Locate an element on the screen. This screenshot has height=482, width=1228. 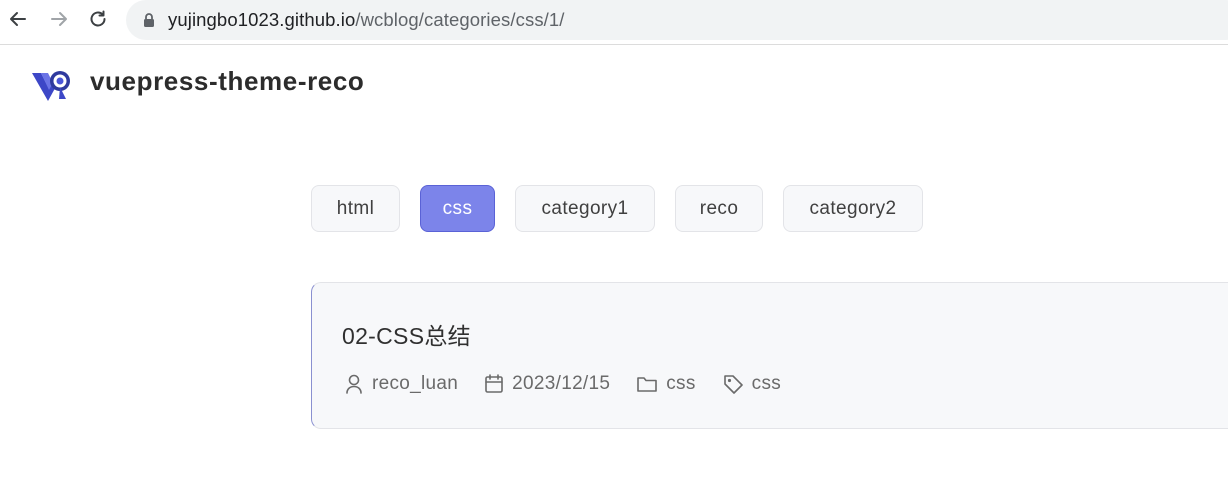
category-tag-html: html is located at coordinates (355, 208).